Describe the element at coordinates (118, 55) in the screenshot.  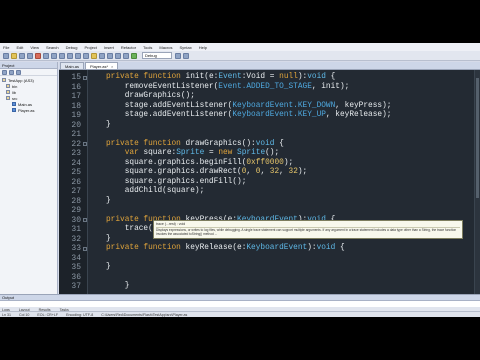
I see `comment-icon` at that location.